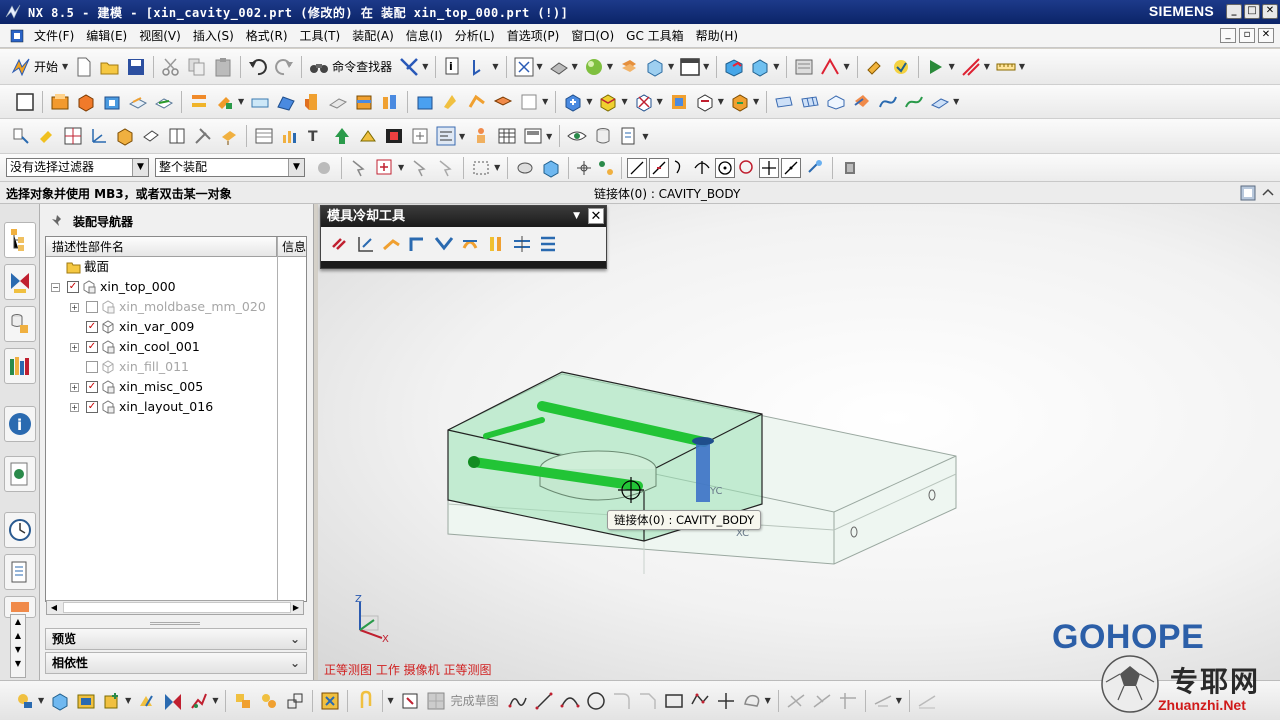 Image resolution: width=1280 pixels, height=720 pixels. Describe the element at coordinates (20, 530) in the screenshot. I see `tab-history` at that location.